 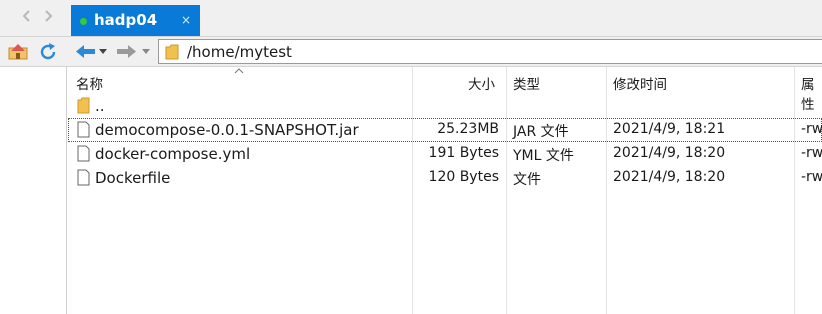 What do you see at coordinates (463, 153) in the screenshot?
I see `file-size: 191 Bytes` at bounding box center [463, 153].